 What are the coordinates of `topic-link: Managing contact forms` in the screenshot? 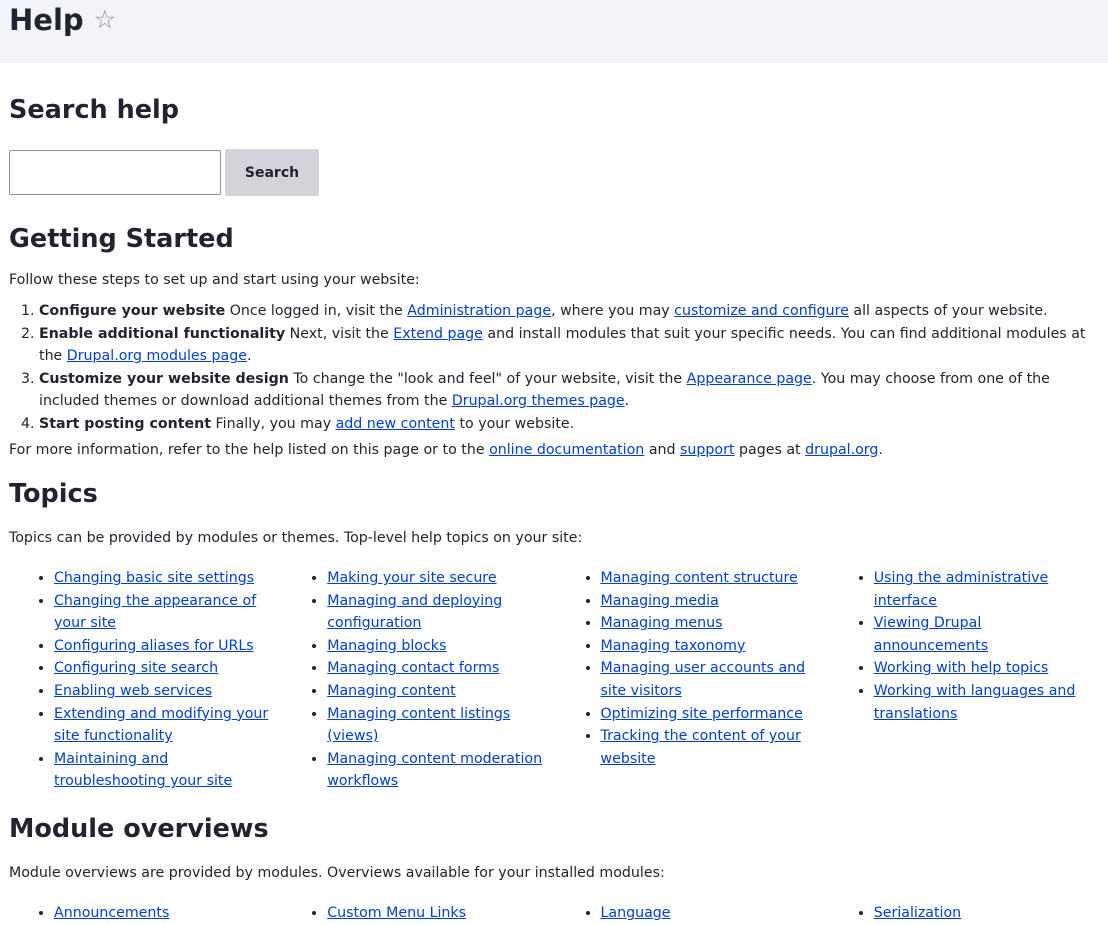 It's located at (413, 668).